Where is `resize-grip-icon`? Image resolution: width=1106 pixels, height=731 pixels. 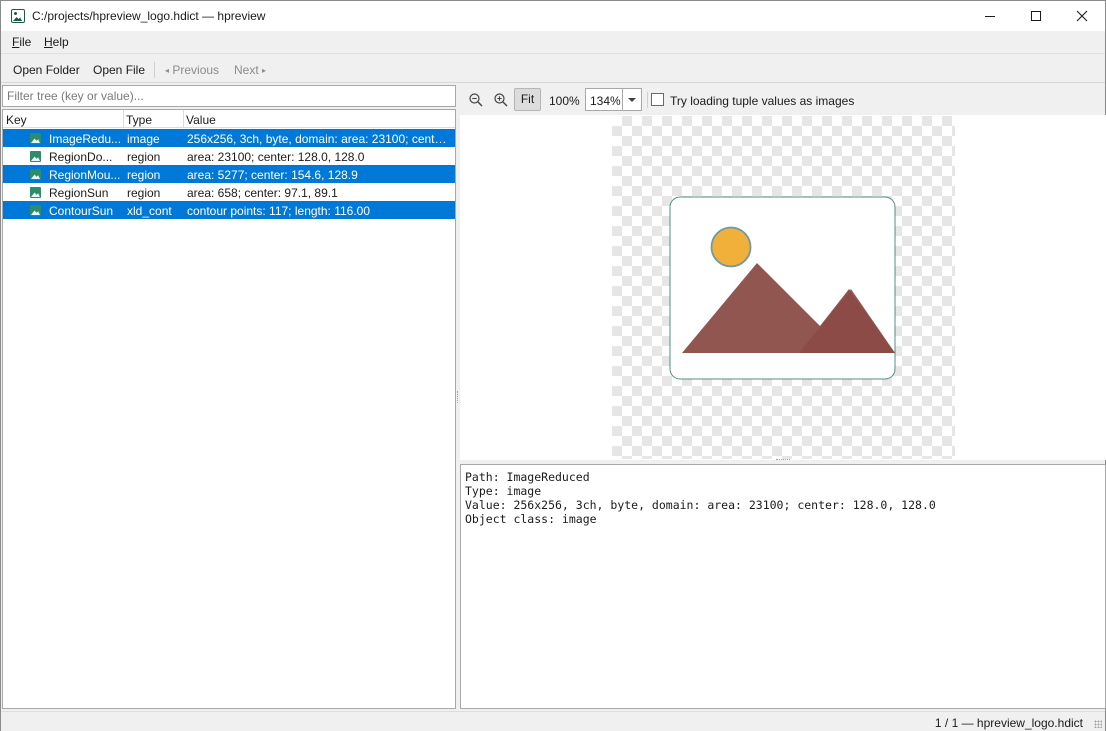 resize-grip-icon is located at coordinates (1098, 724).